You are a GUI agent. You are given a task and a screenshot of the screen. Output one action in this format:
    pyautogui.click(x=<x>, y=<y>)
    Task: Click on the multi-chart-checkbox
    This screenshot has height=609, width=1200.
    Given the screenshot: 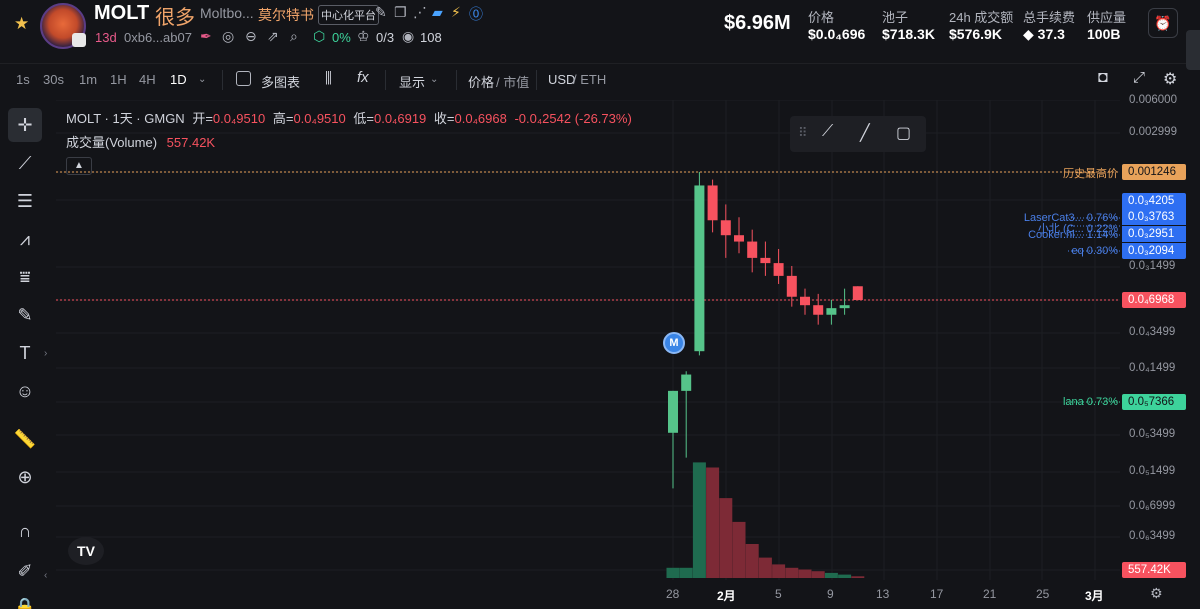 What is the action you would take?
    pyautogui.click(x=243, y=78)
    